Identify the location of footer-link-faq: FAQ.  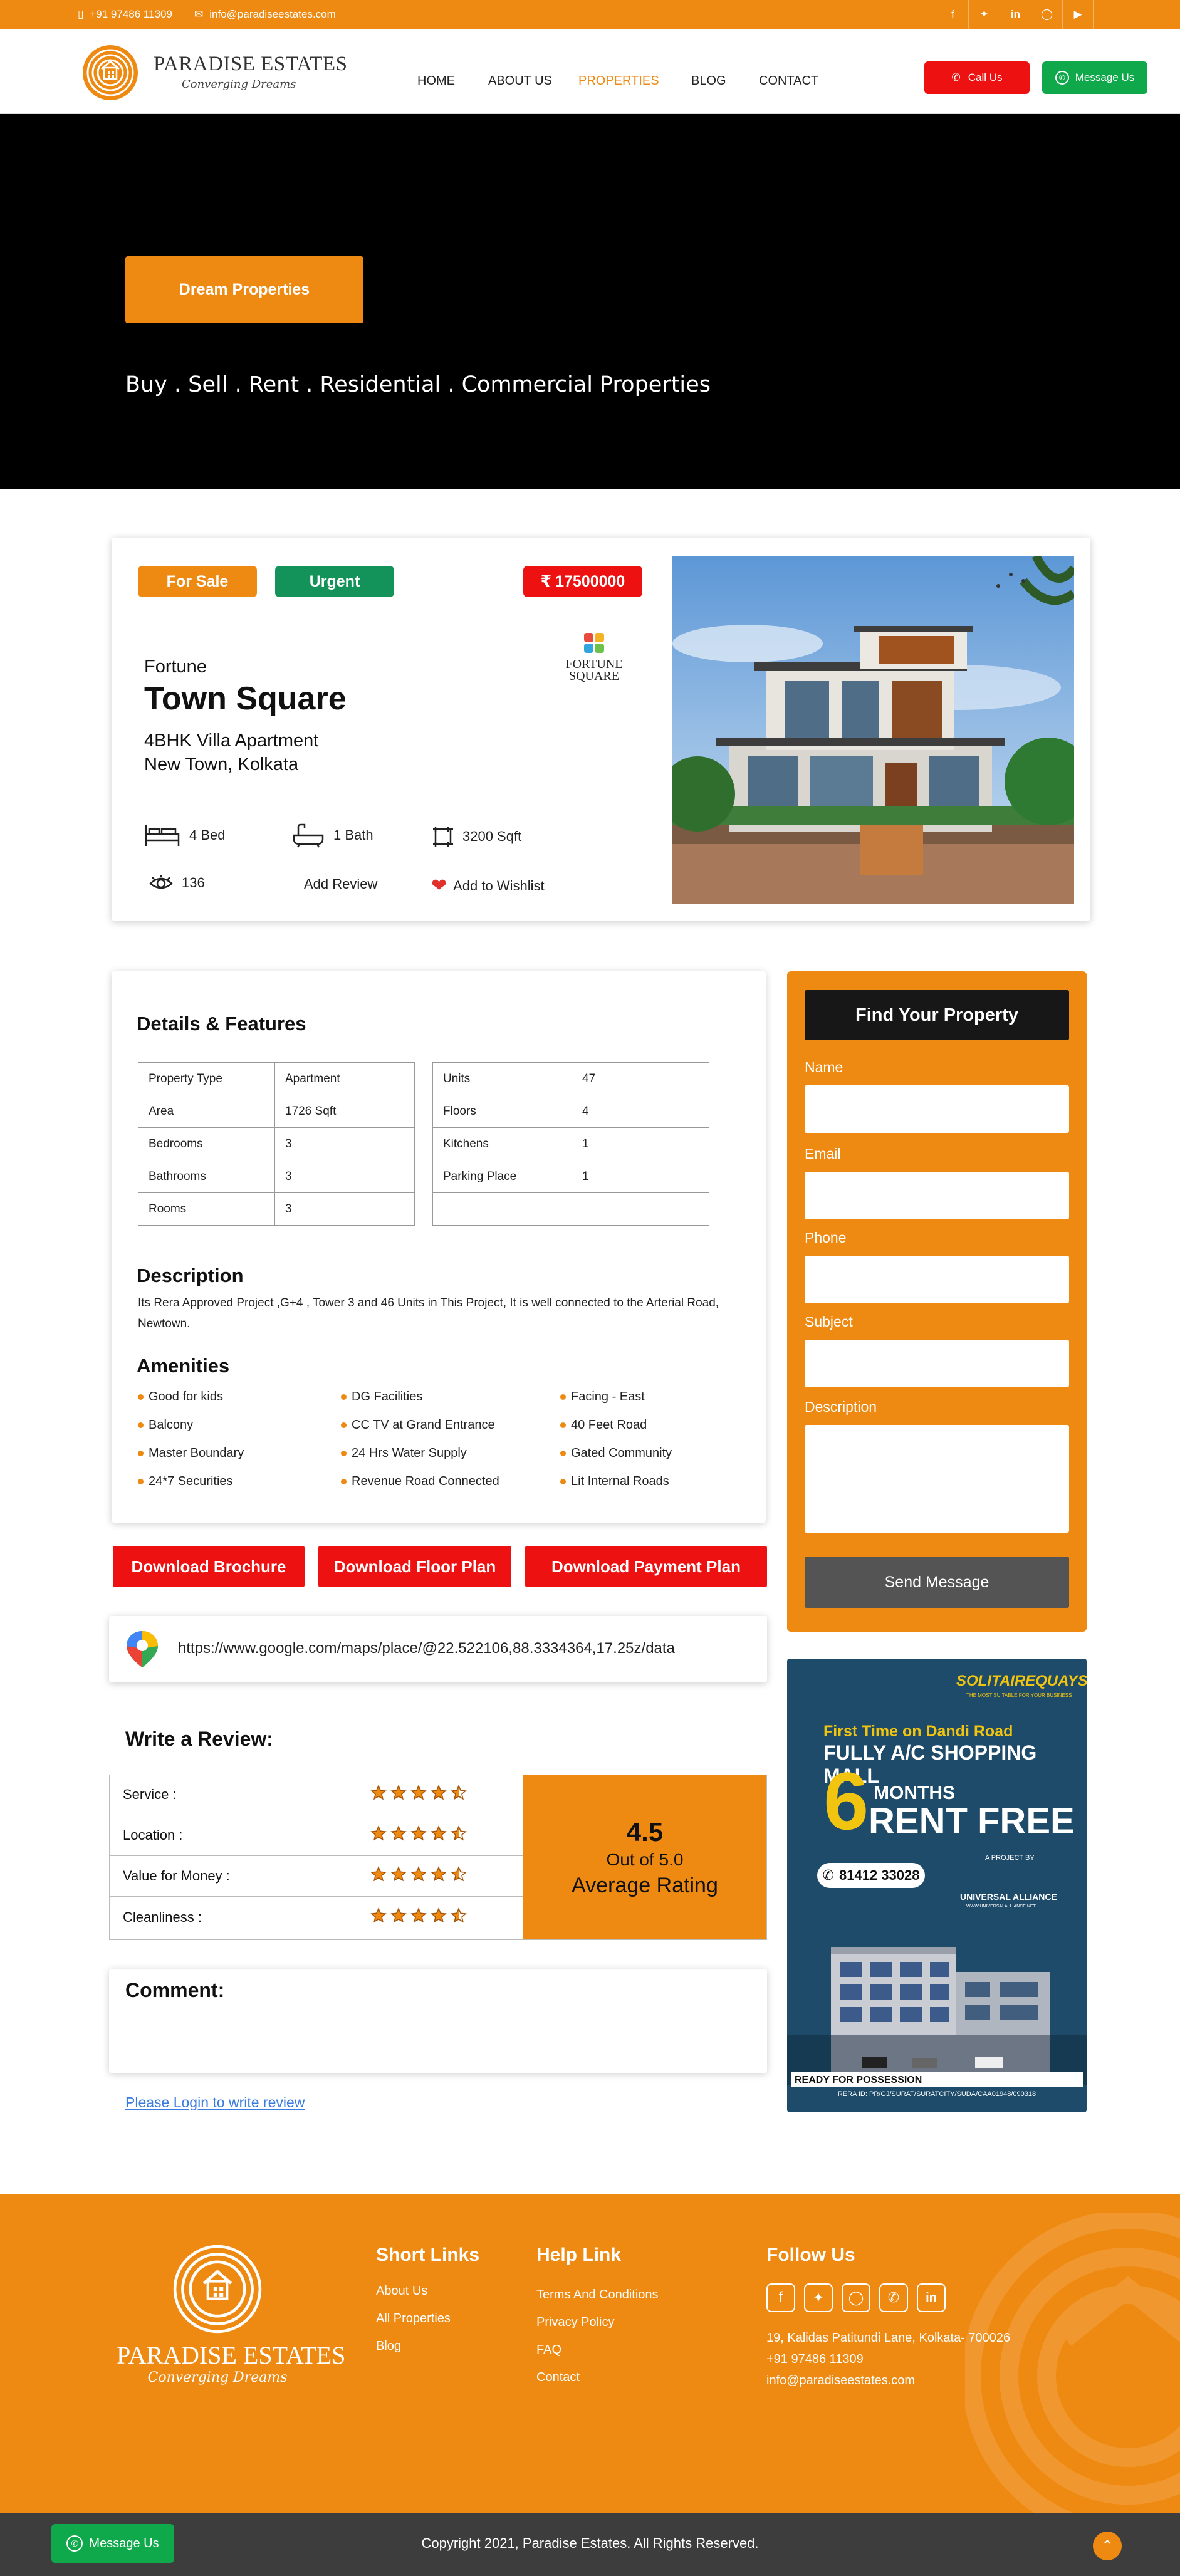
(548, 2350).